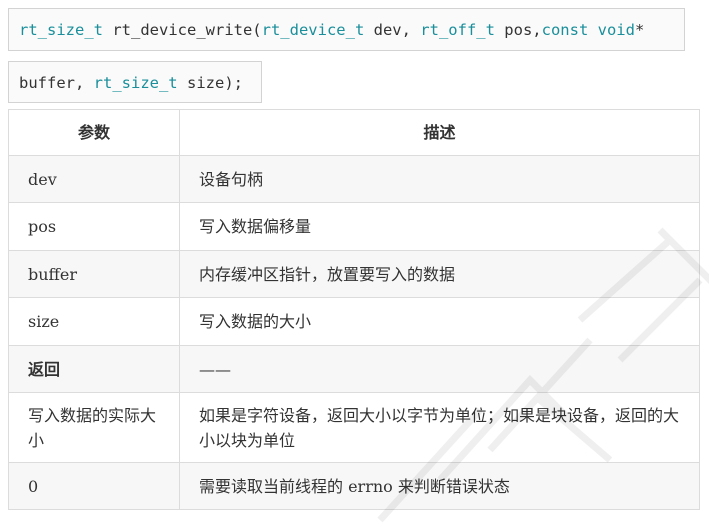 This screenshot has height=530, width=709. I want to click on param-cell: 返回, so click(94, 369).